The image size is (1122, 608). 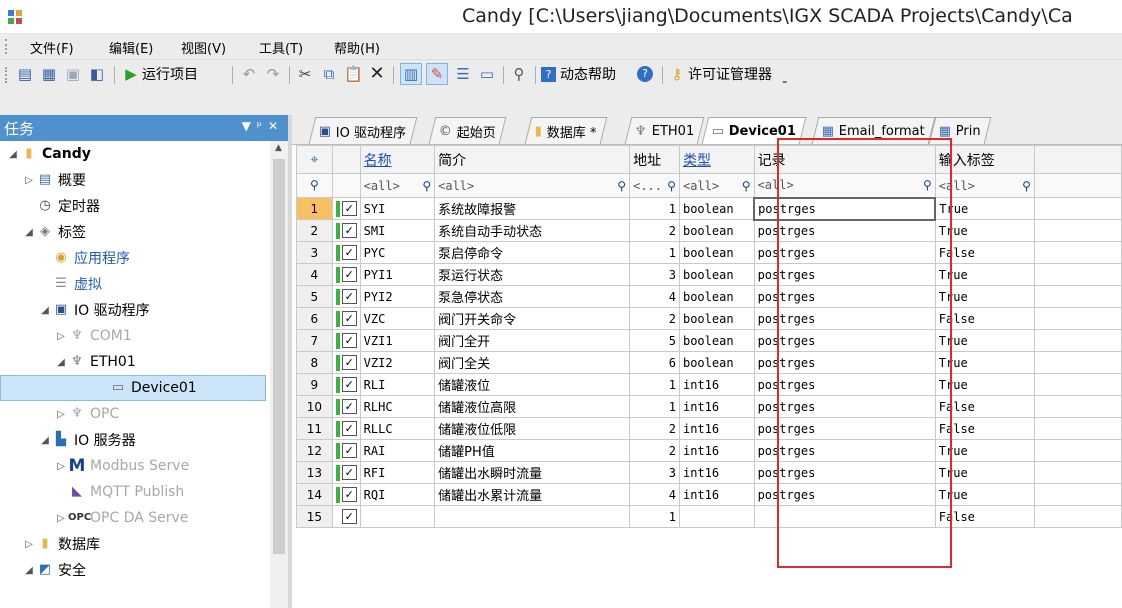 What do you see at coordinates (73, 74) in the screenshot?
I see `save-button: ▣` at bounding box center [73, 74].